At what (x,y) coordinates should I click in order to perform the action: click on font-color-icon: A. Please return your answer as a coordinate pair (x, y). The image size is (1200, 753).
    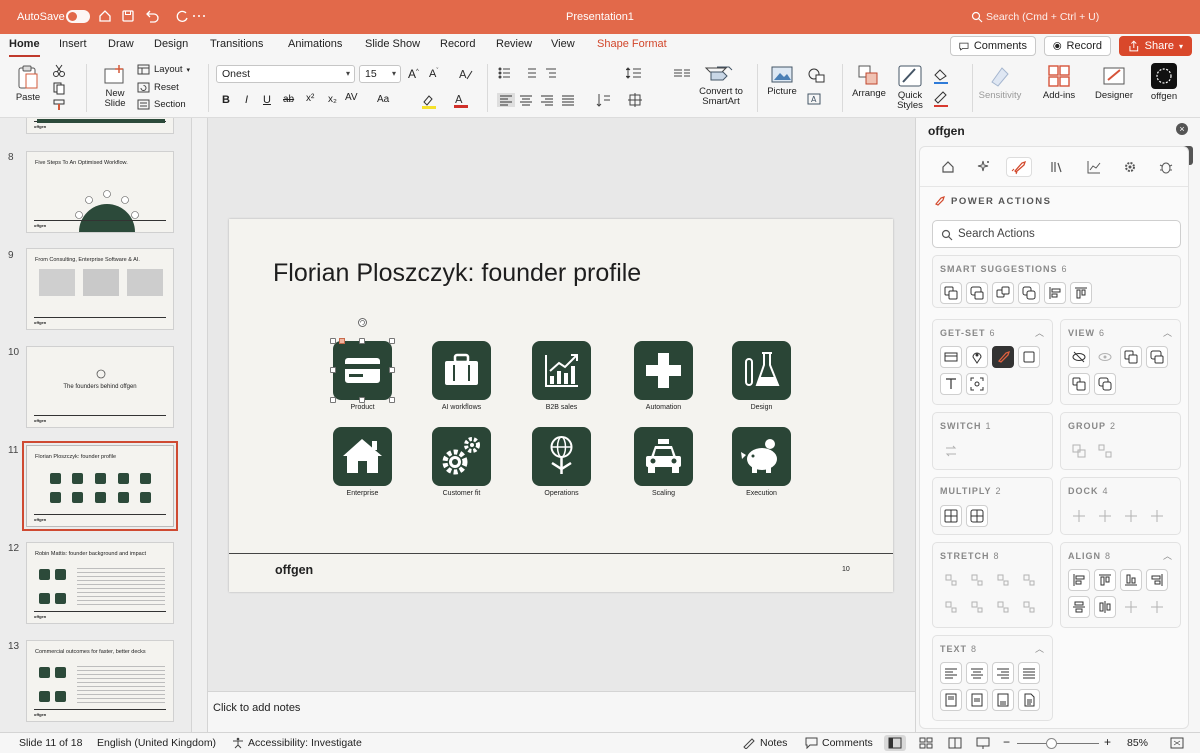
    Looking at the image, I should click on (461, 100).